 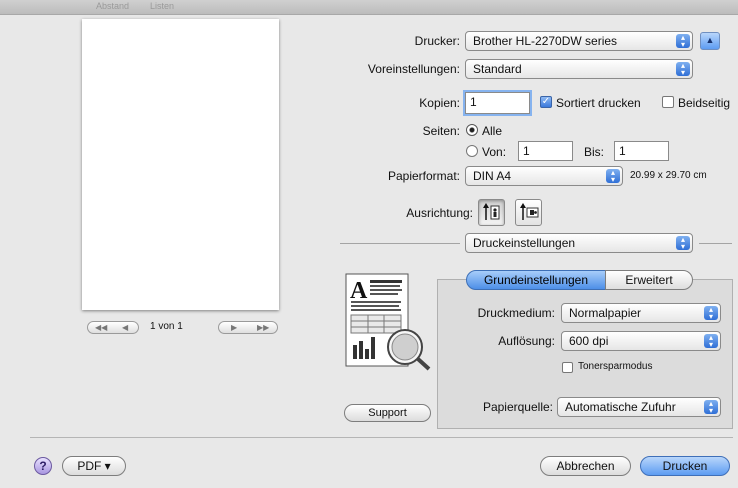 I want to click on pages-to-input: 1, so click(x=641, y=151).